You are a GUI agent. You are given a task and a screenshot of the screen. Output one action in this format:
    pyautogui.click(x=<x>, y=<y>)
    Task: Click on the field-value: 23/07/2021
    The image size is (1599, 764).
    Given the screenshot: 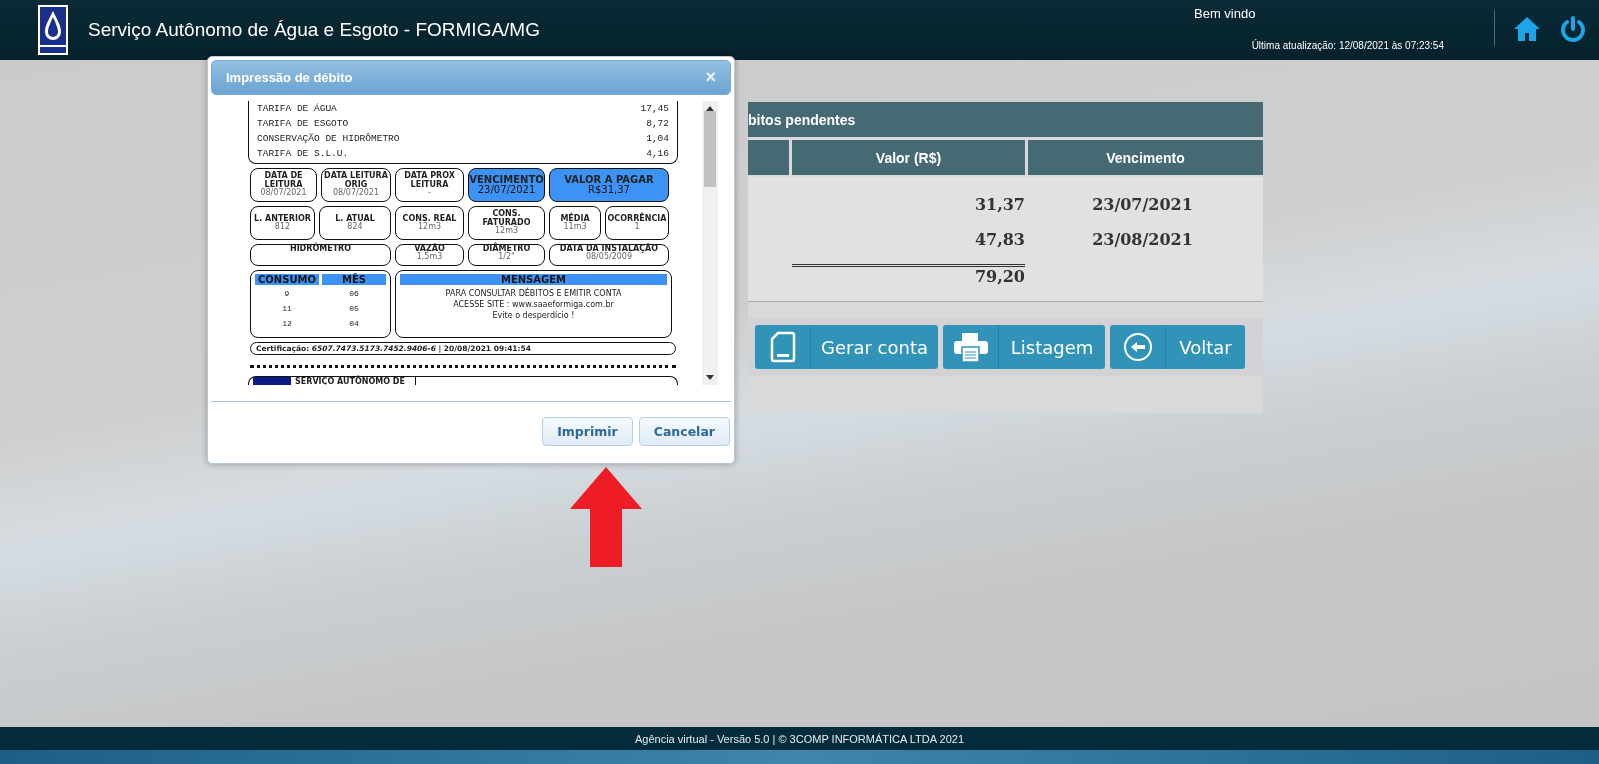 What is the action you would take?
    pyautogui.click(x=506, y=190)
    